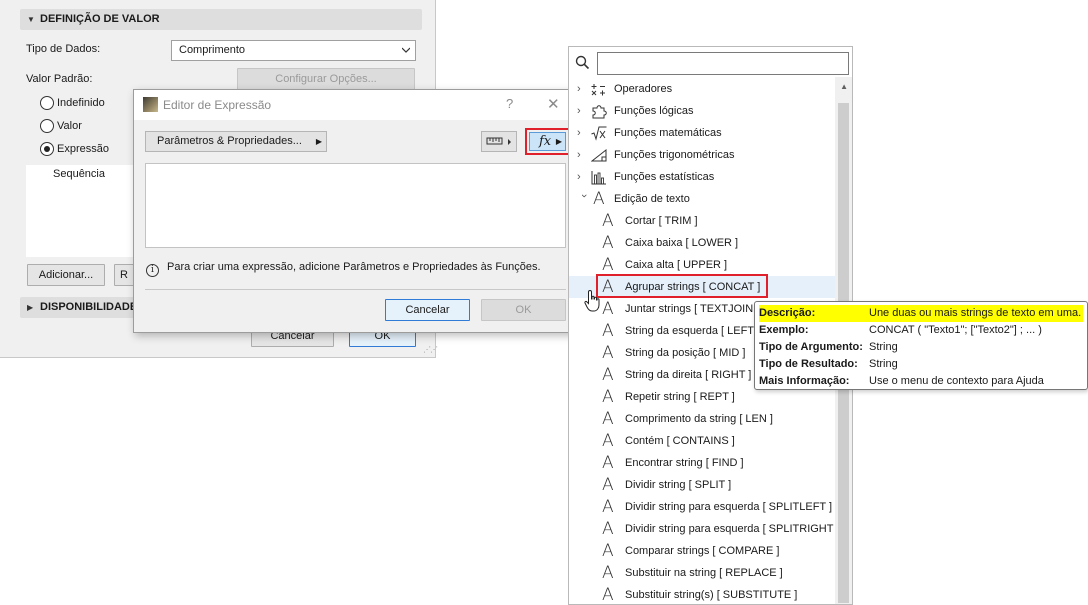  I want to click on dialog-cancel-button: Cancelar, so click(427, 310).